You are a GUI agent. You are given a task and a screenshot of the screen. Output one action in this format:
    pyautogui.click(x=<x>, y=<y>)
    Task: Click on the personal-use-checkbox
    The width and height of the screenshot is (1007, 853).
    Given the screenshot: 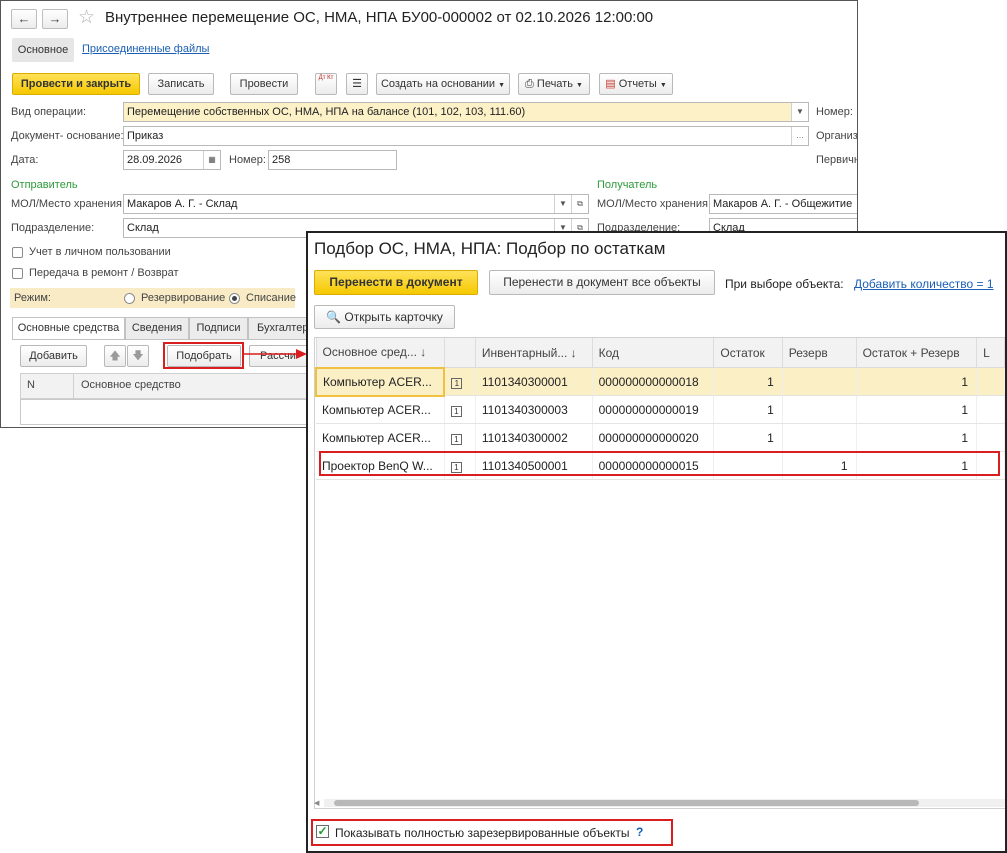 What is the action you would take?
    pyautogui.click(x=17, y=252)
    